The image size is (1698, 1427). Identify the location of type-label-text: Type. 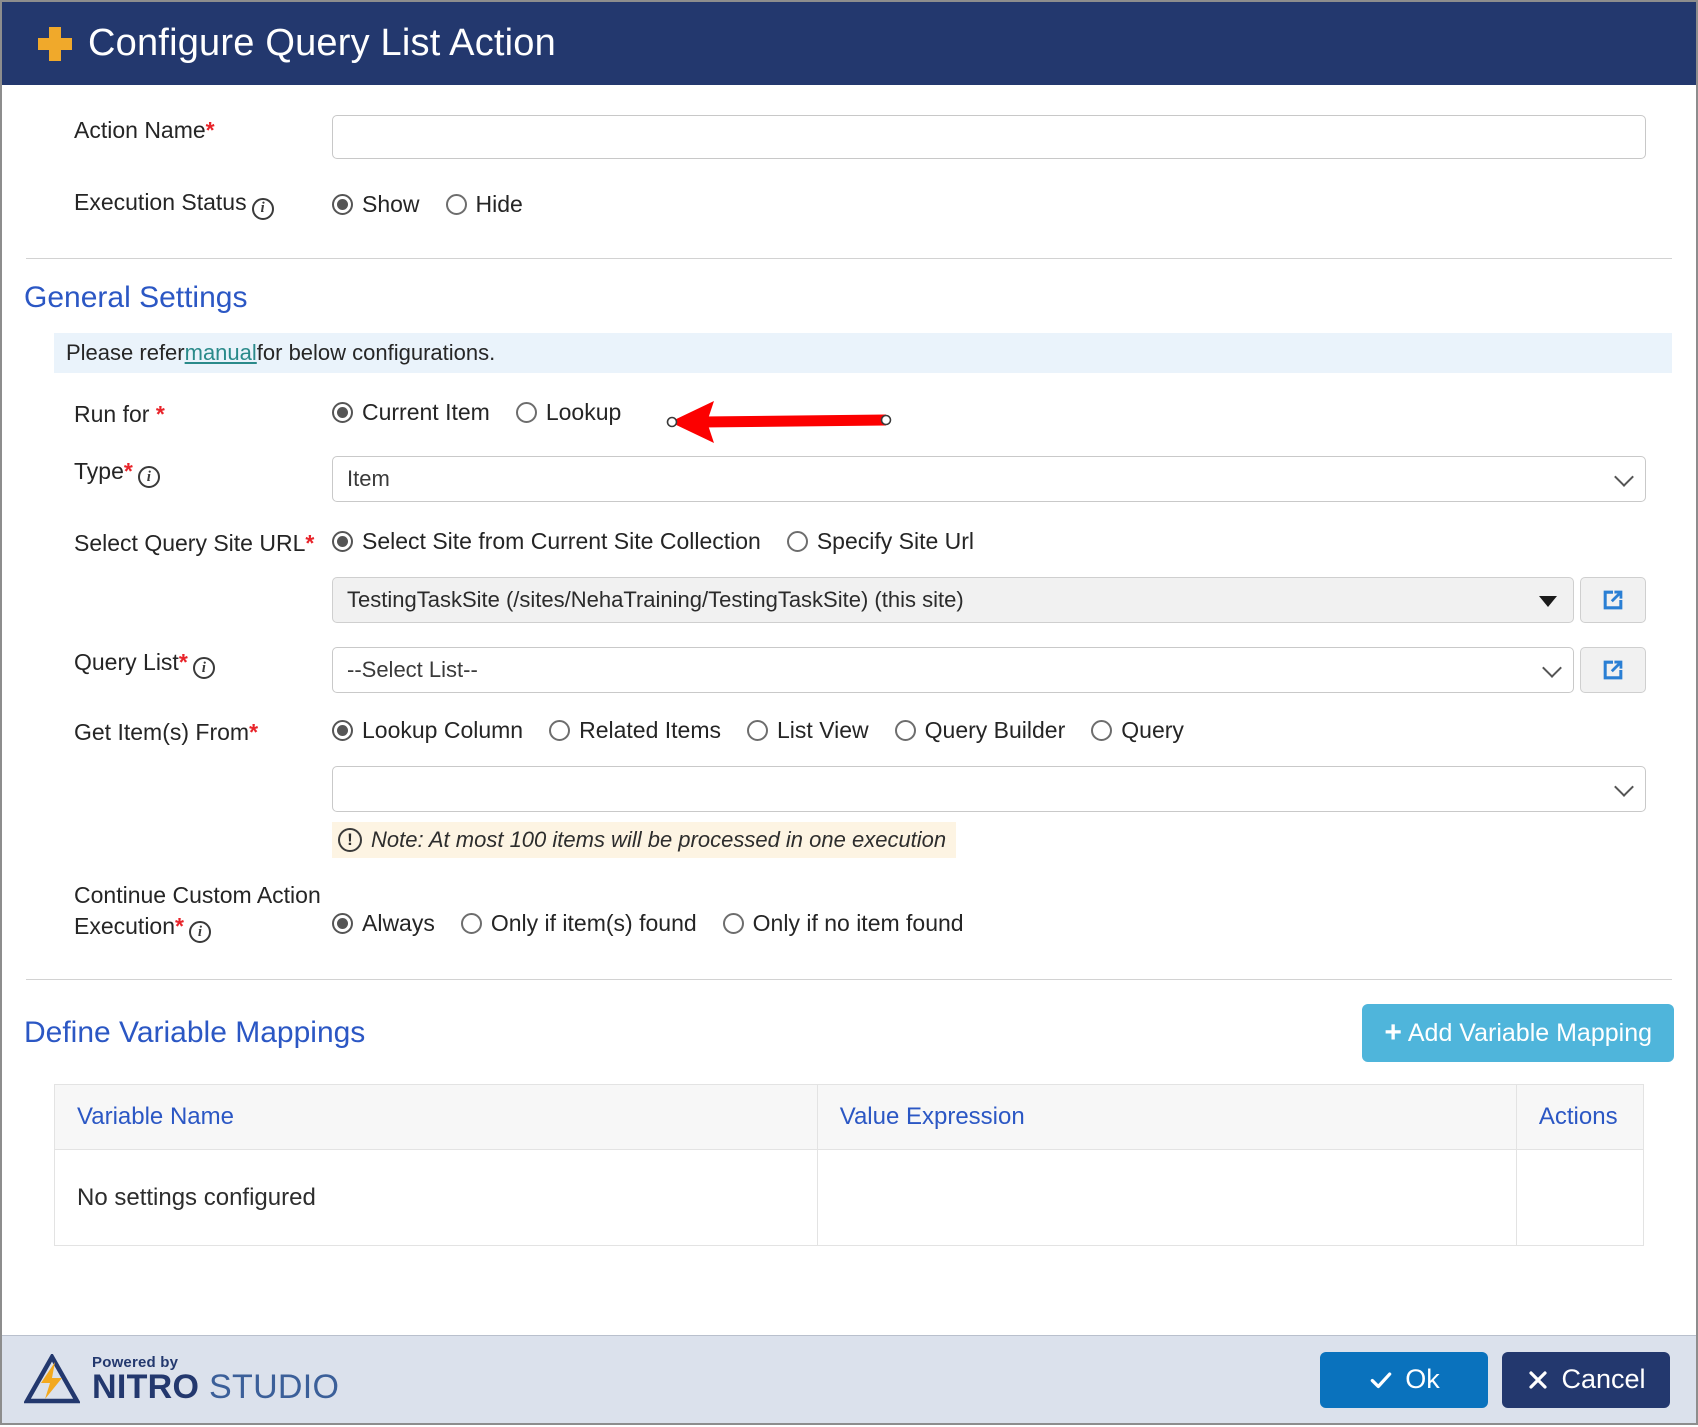
(99, 470).